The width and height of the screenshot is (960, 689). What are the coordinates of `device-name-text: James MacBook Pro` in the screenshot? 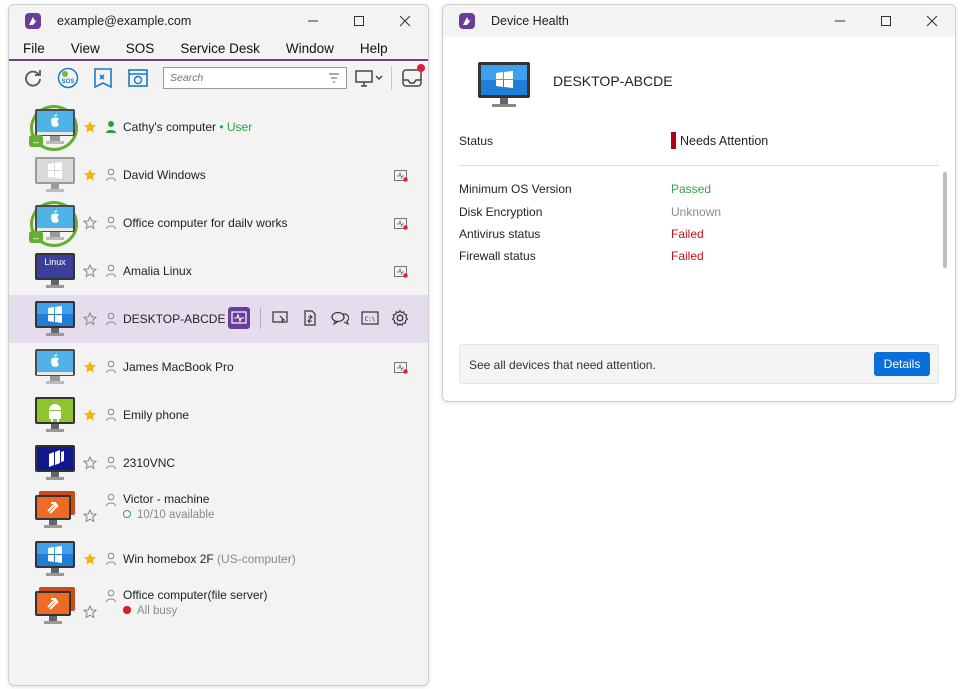 It's located at (178, 367).